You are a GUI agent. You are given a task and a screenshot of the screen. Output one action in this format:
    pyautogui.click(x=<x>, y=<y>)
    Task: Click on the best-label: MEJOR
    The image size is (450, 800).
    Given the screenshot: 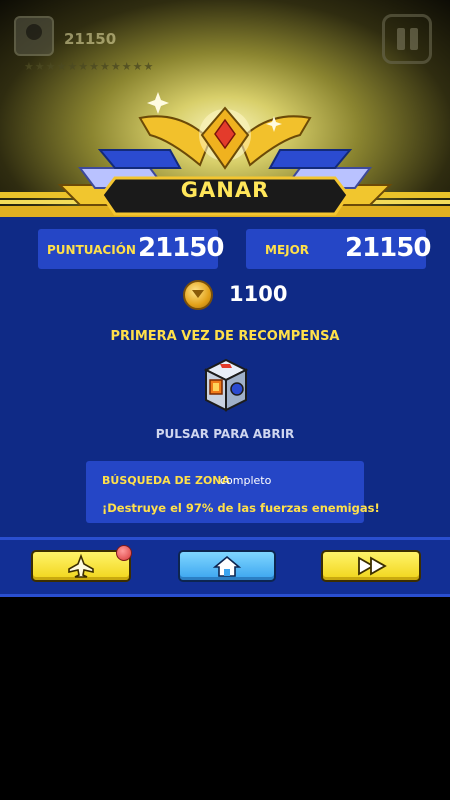 What is the action you would take?
    pyautogui.click(x=287, y=250)
    